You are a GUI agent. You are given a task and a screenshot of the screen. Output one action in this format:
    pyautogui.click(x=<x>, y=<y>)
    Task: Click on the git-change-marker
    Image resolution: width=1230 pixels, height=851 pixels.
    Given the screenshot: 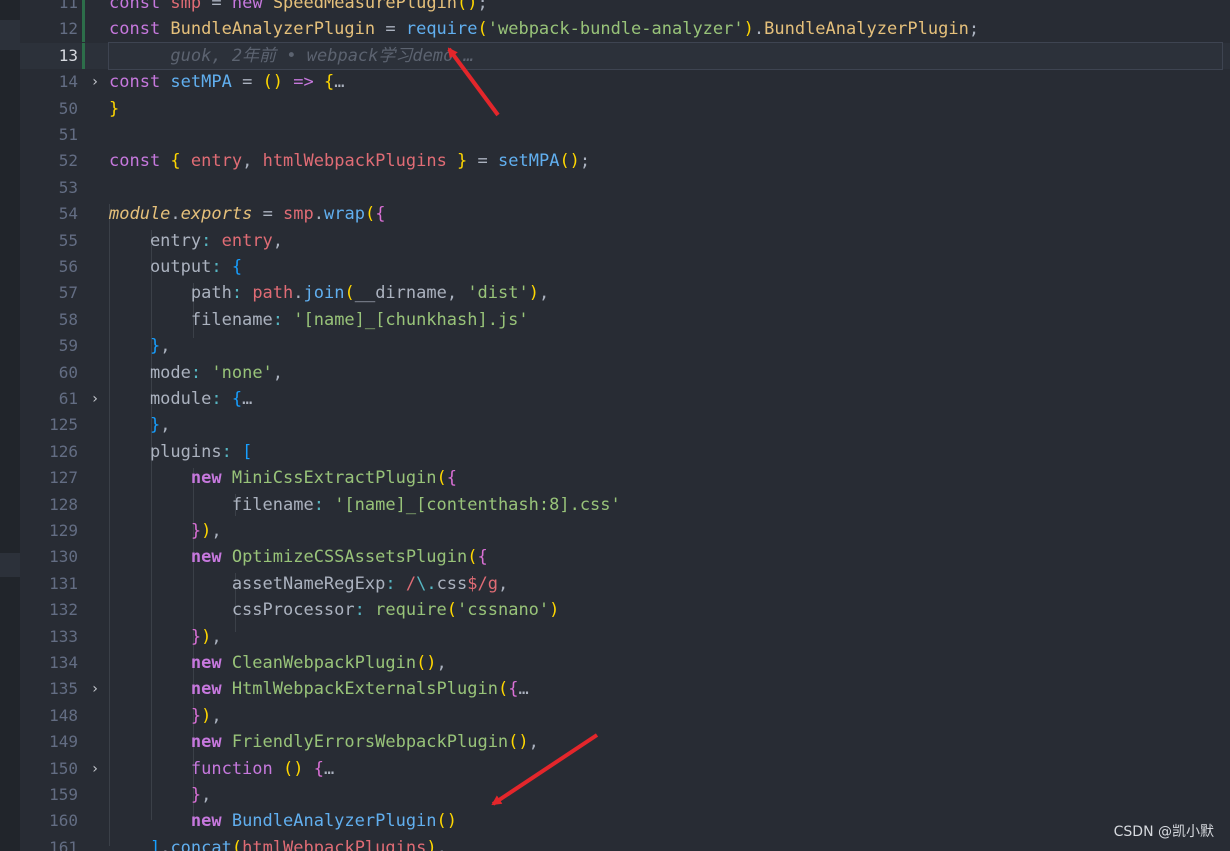 What is the action you would take?
    pyautogui.click(x=83, y=55)
    